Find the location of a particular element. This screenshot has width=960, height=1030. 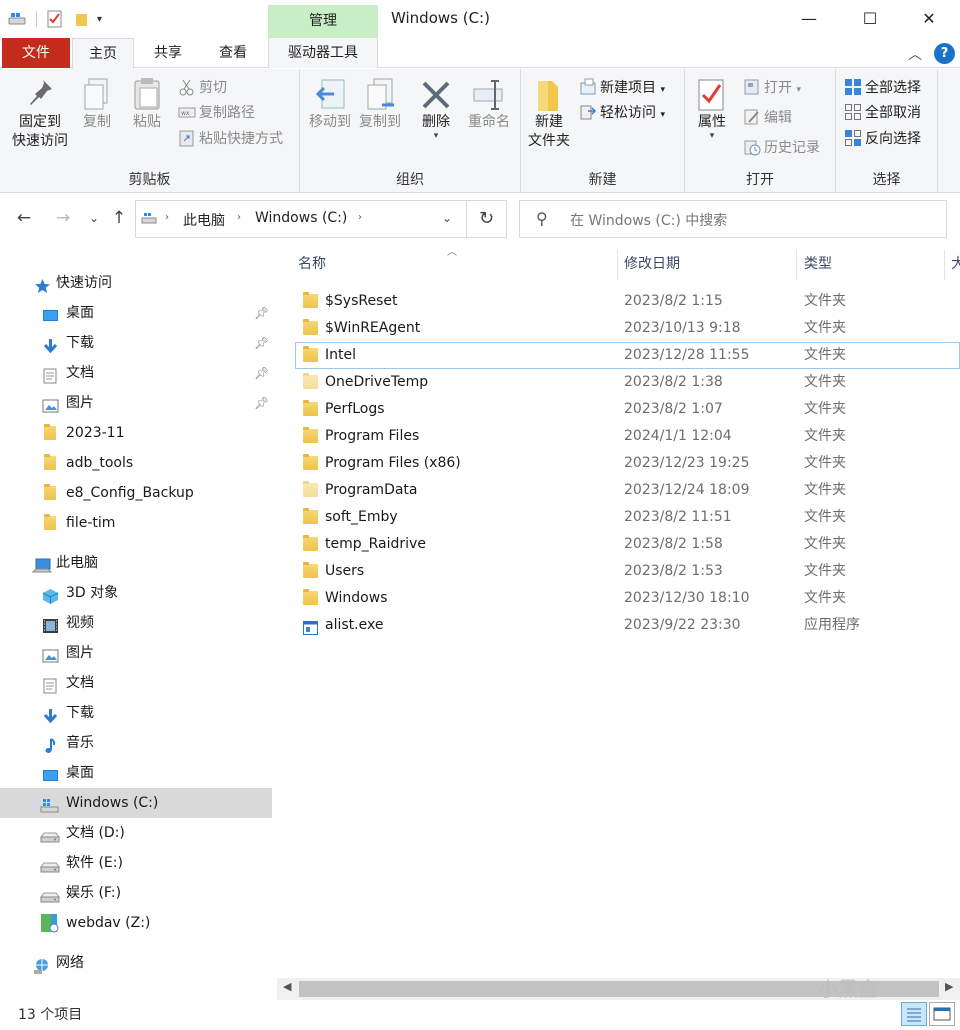

properties-qa-icon is located at coordinates (55, 19).